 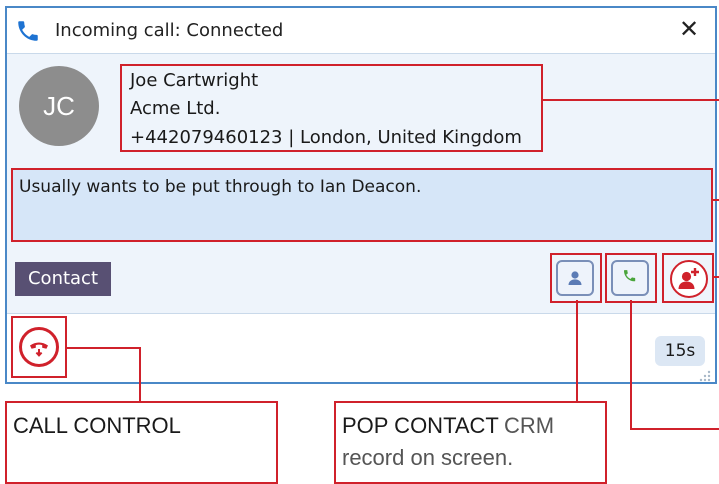 What do you see at coordinates (169, 30) in the screenshot?
I see `window-title: Incoming call: Connected` at bounding box center [169, 30].